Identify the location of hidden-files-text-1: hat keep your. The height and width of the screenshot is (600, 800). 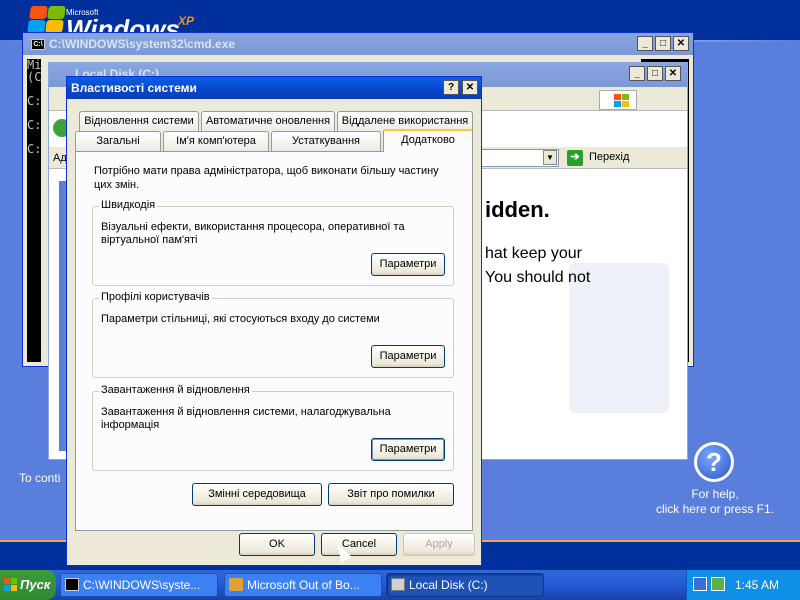
(533, 253).